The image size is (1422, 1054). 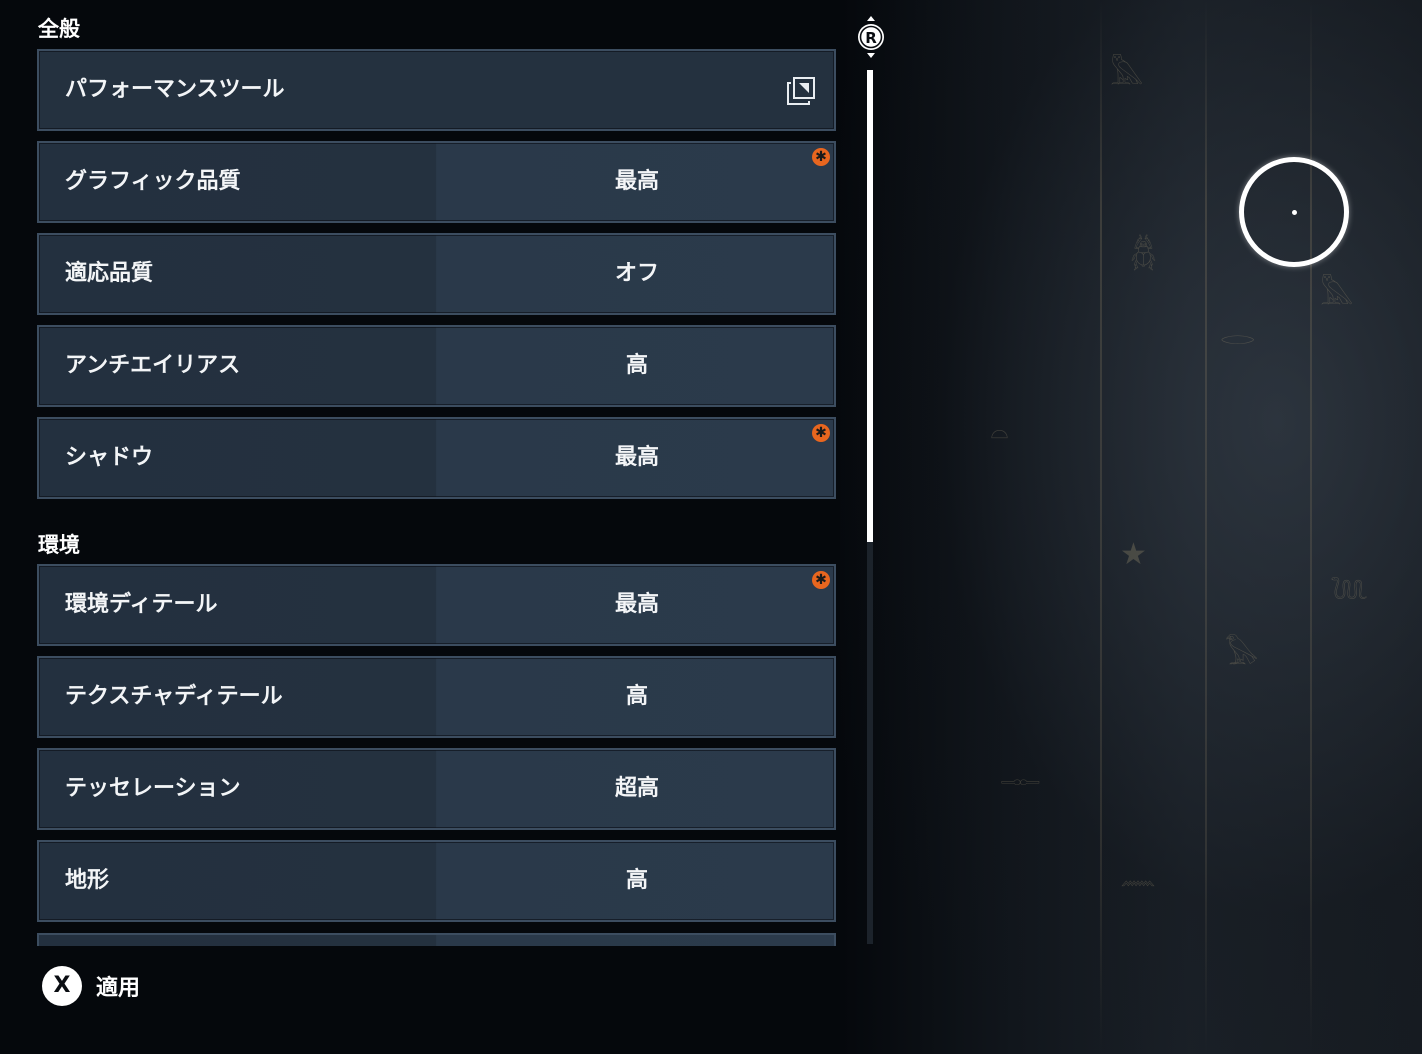 What do you see at coordinates (801, 91) in the screenshot?
I see `external-window-icon` at bounding box center [801, 91].